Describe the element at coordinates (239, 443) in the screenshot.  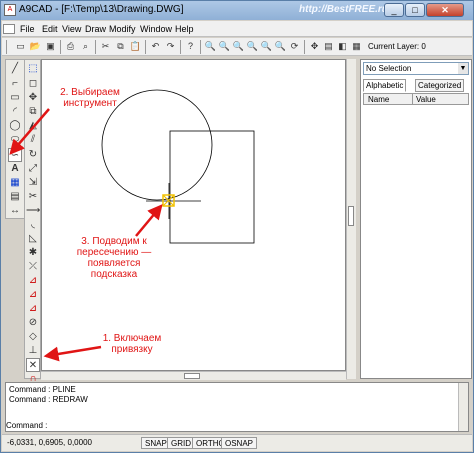
I see `osnap-toggle: OSNAP` at that location.